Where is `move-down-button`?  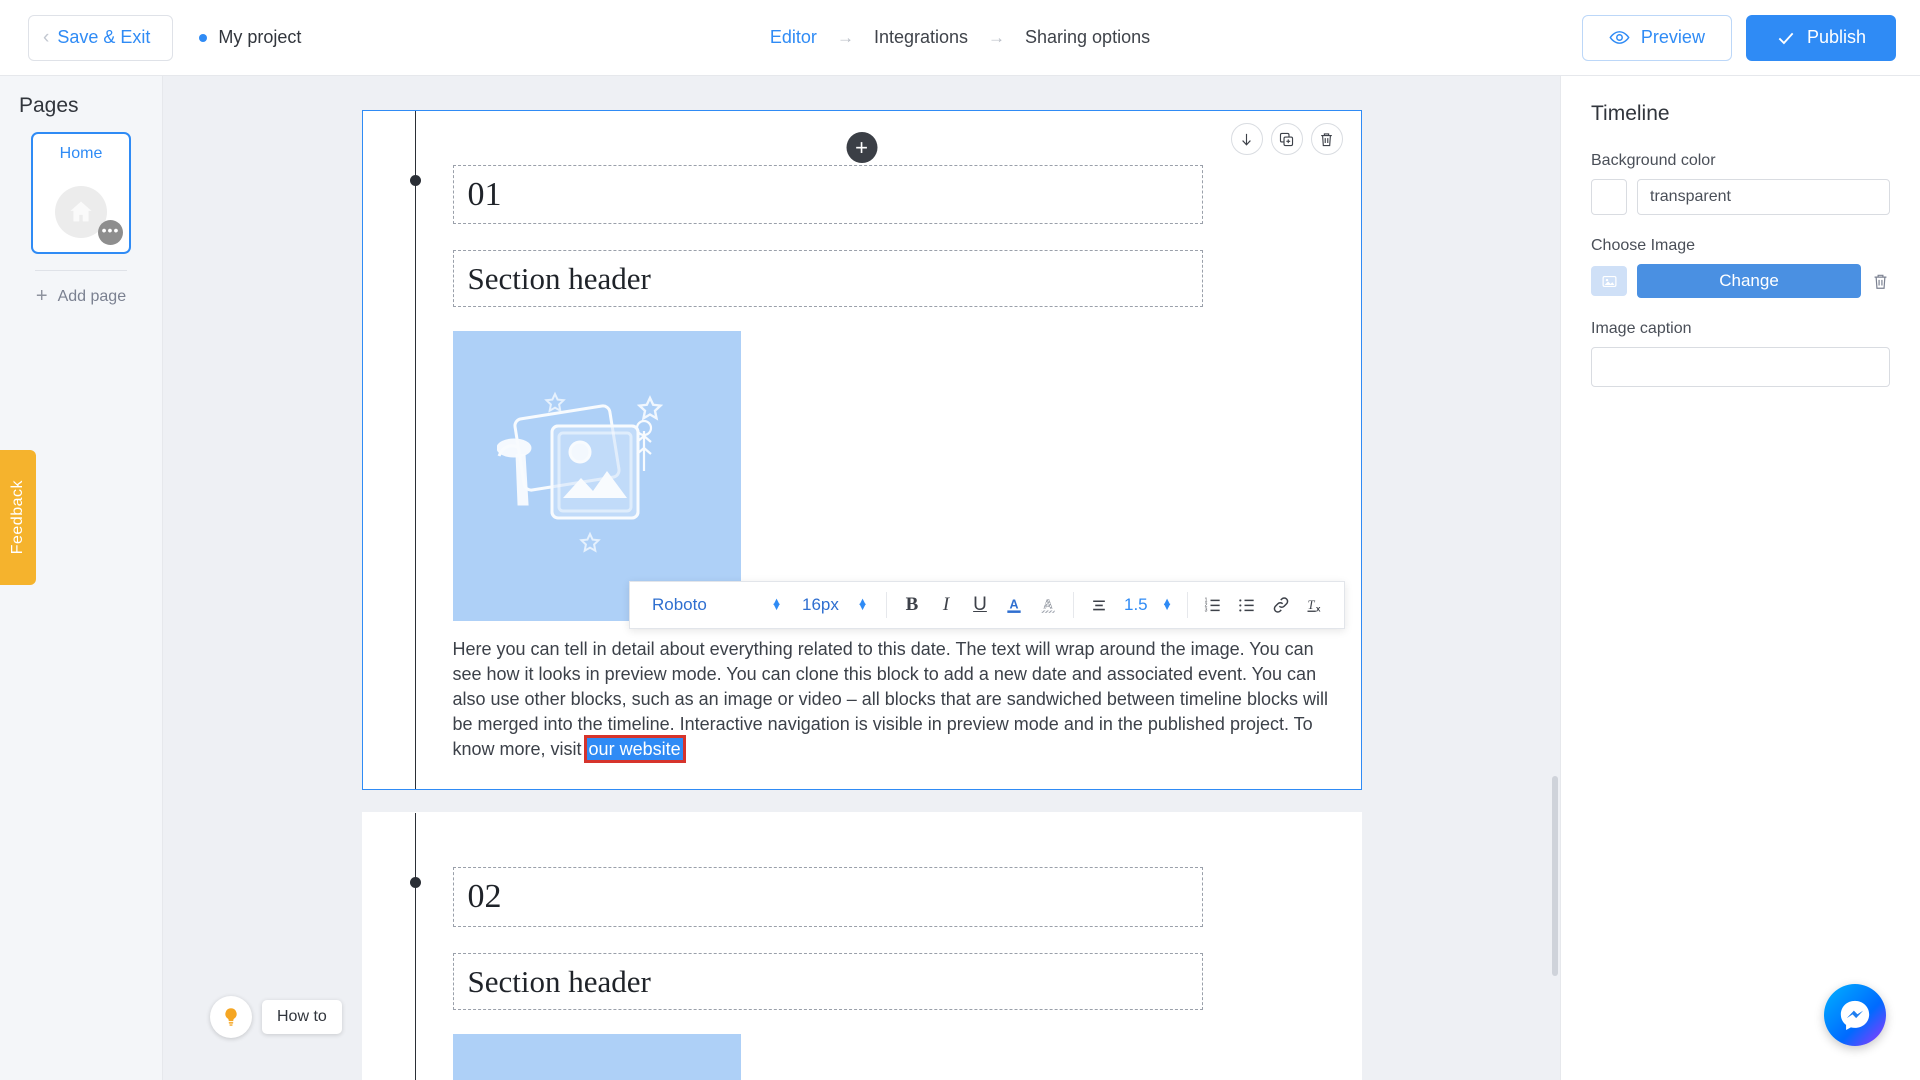
move-down-button is located at coordinates (1246, 139).